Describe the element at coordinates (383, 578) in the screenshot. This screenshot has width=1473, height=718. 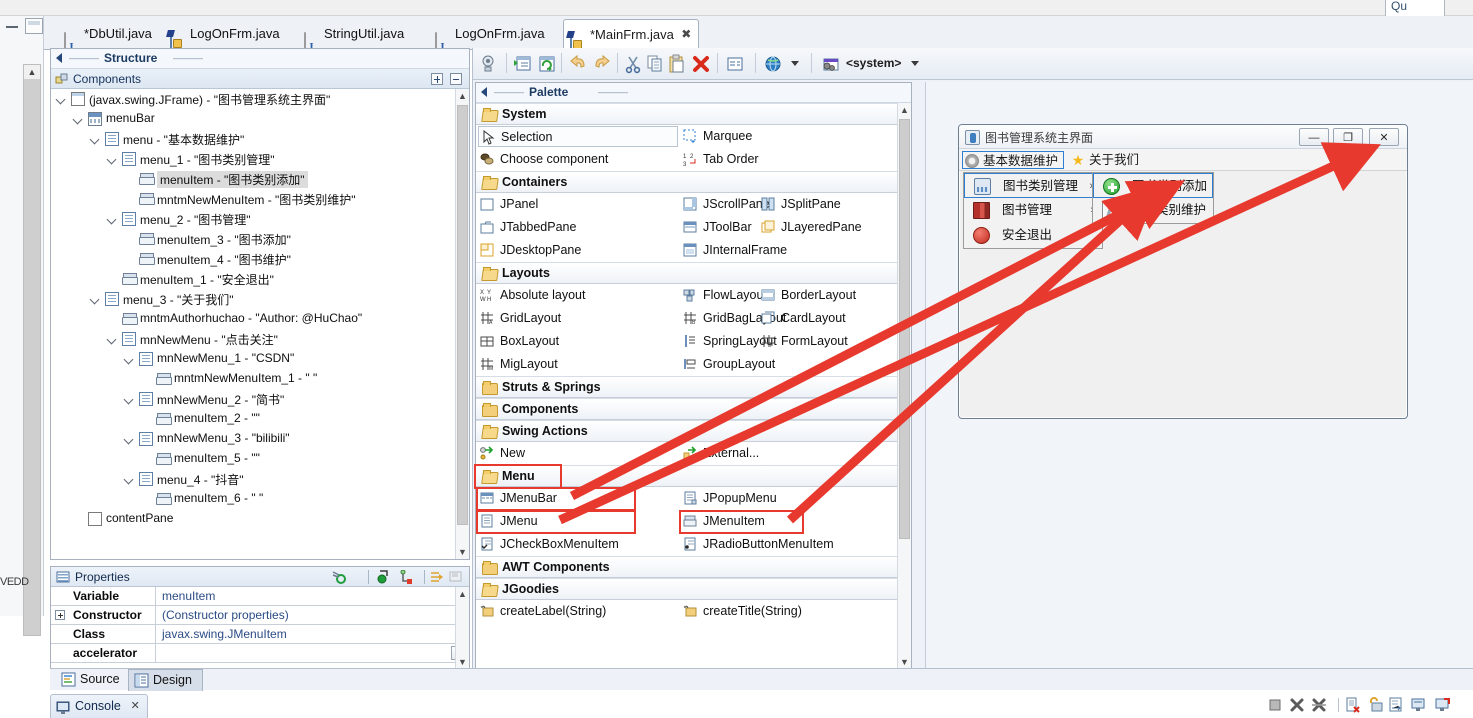
I see `show-advanced-icon` at that location.